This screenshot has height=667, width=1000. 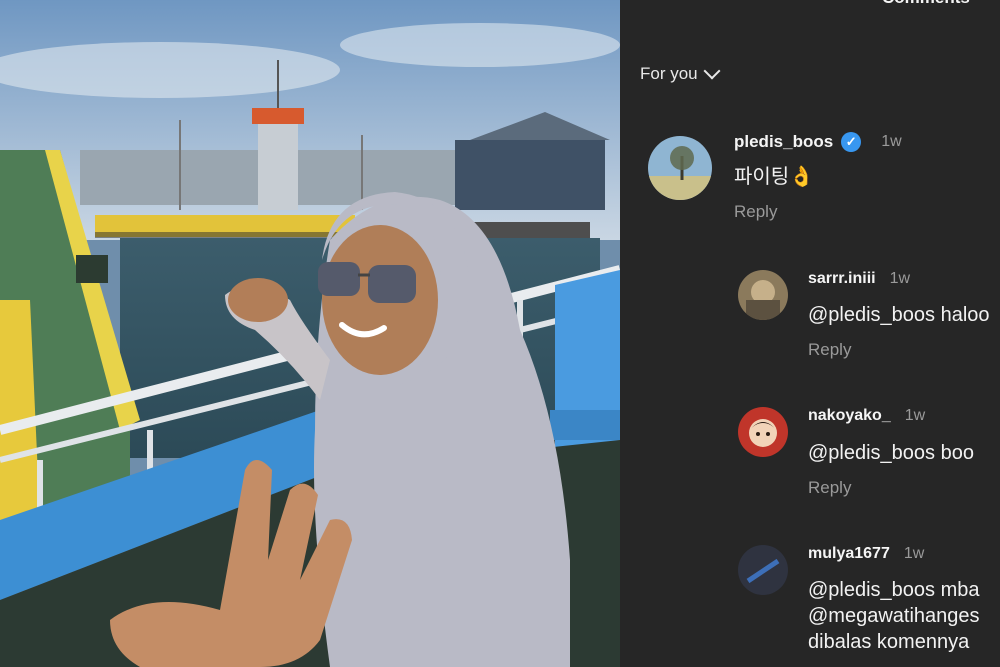 I want to click on comment-text-line: @megawatihanges, so click(x=894, y=616).